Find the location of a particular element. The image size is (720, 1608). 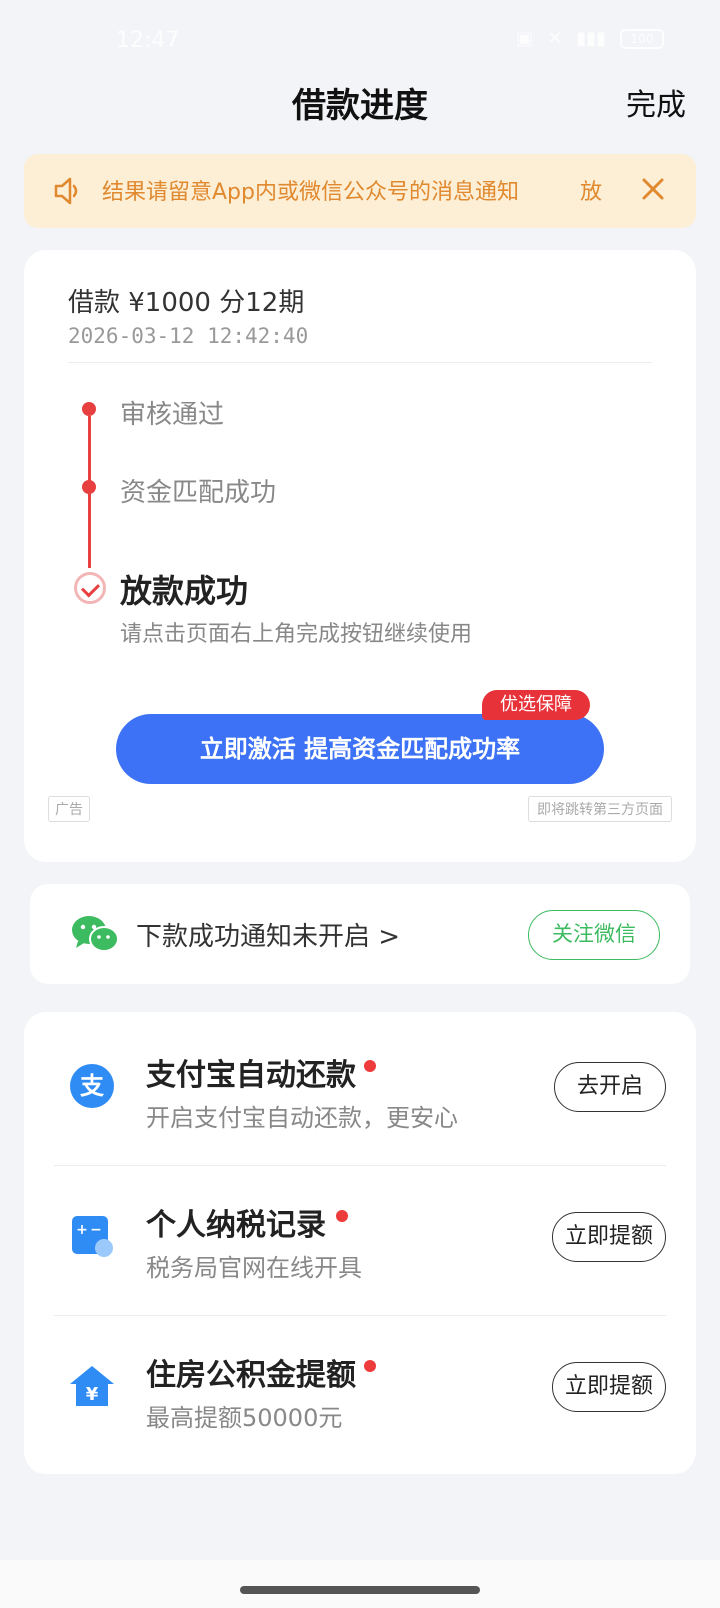

page-header: 借款进度 完成 is located at coordinates (360, 100).